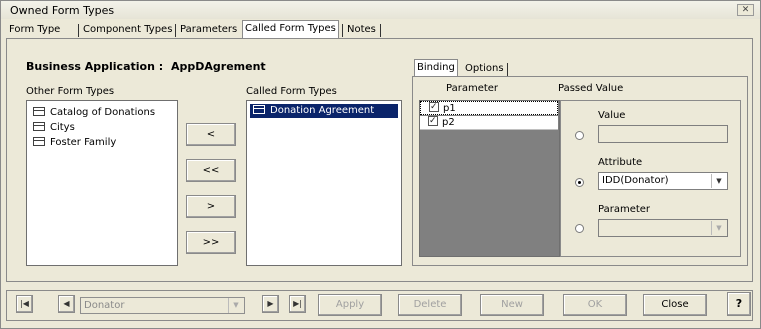 The image size is (761, 329). I want to click on move-left-button: <, so click(211, 134).